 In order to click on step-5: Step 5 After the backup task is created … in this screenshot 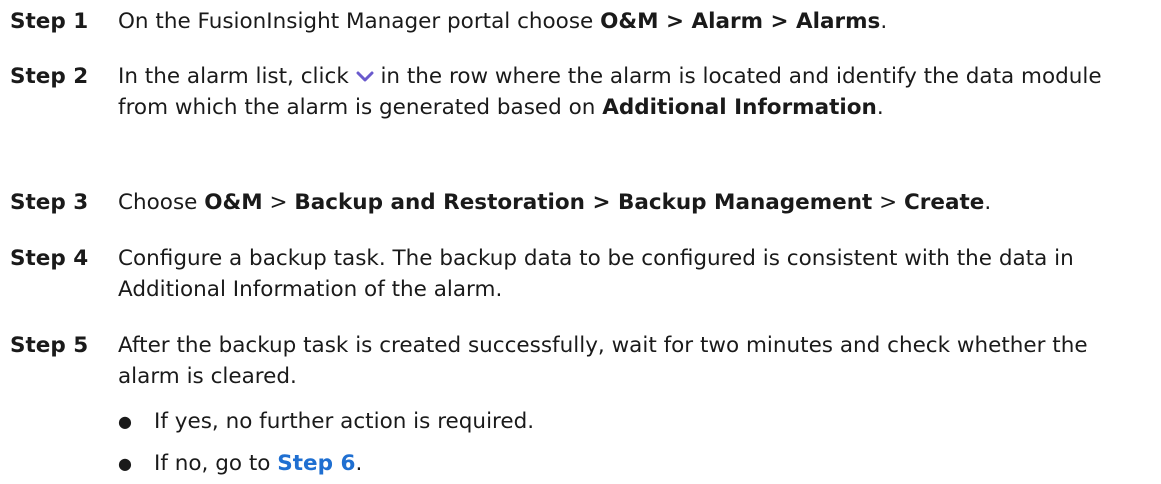, I will do `click(580, 361)`.